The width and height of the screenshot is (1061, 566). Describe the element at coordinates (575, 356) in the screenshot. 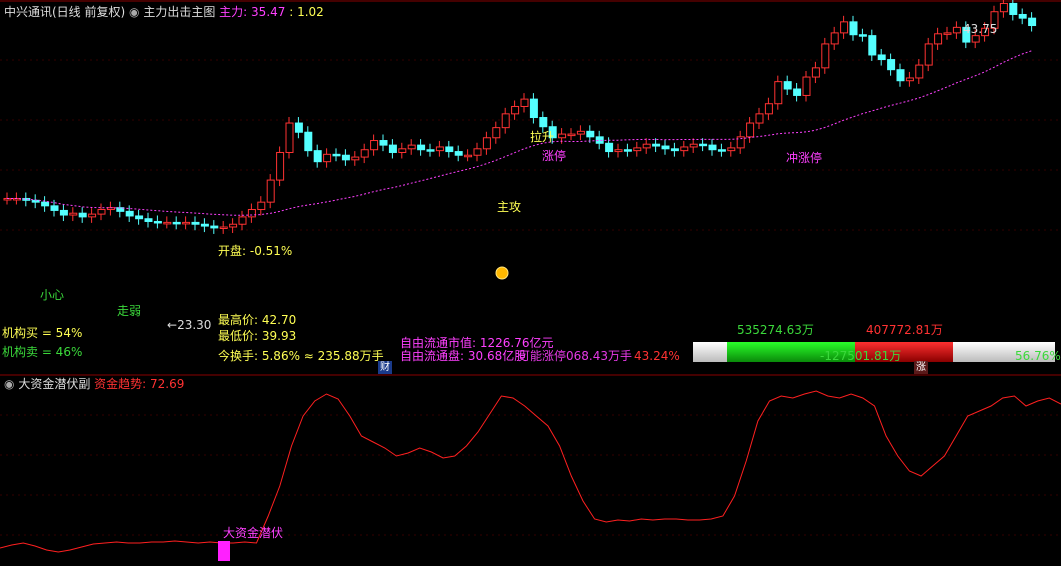

I see `limit-up-volume: 可能涨停068.43万手` at that location.